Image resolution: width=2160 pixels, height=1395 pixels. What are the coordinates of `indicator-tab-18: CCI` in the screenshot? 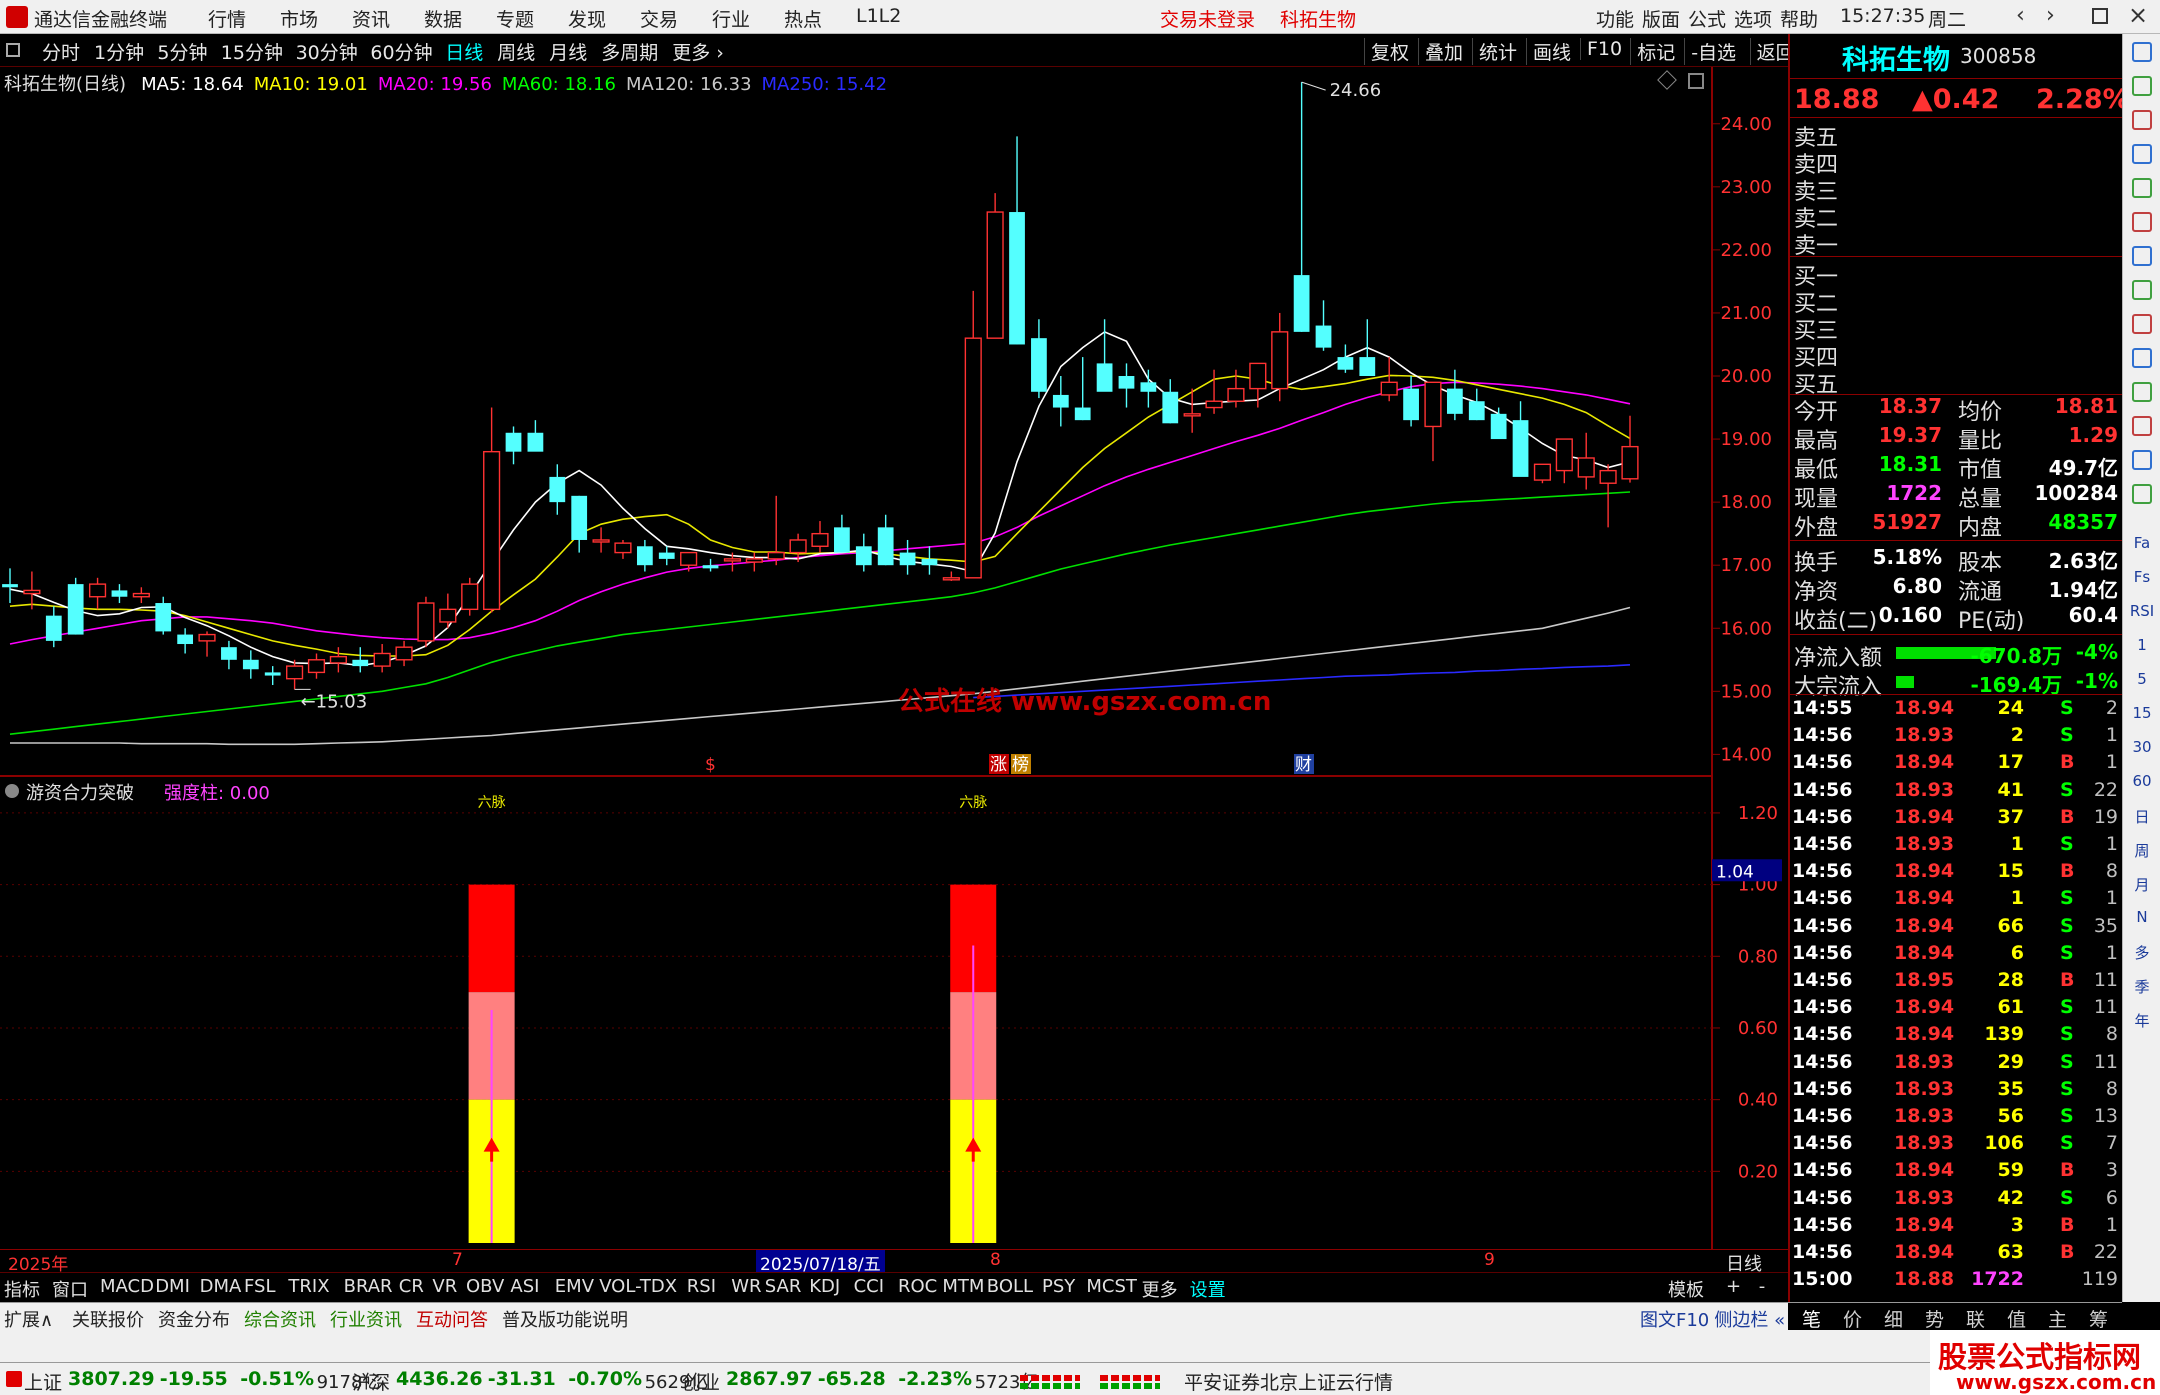 It's located at (869, 1286).